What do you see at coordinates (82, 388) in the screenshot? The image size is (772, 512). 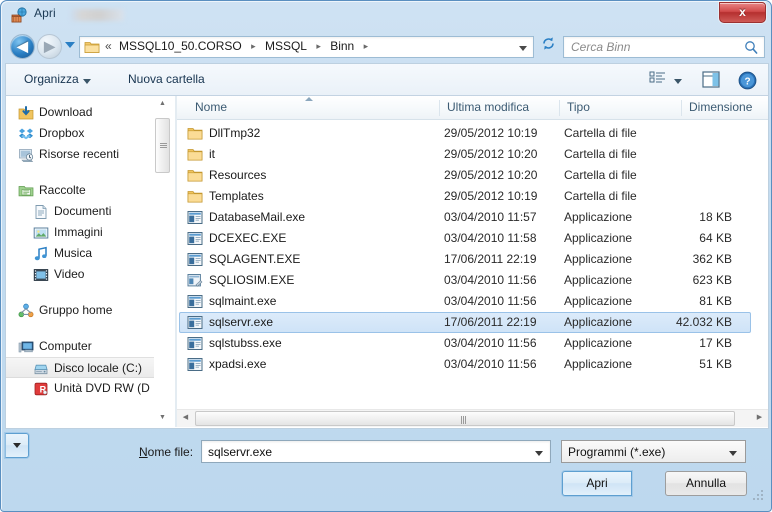 I see `sidebar-item-dvd-drive: R Unità DVD RW (D` at bounding box center [82, 388].